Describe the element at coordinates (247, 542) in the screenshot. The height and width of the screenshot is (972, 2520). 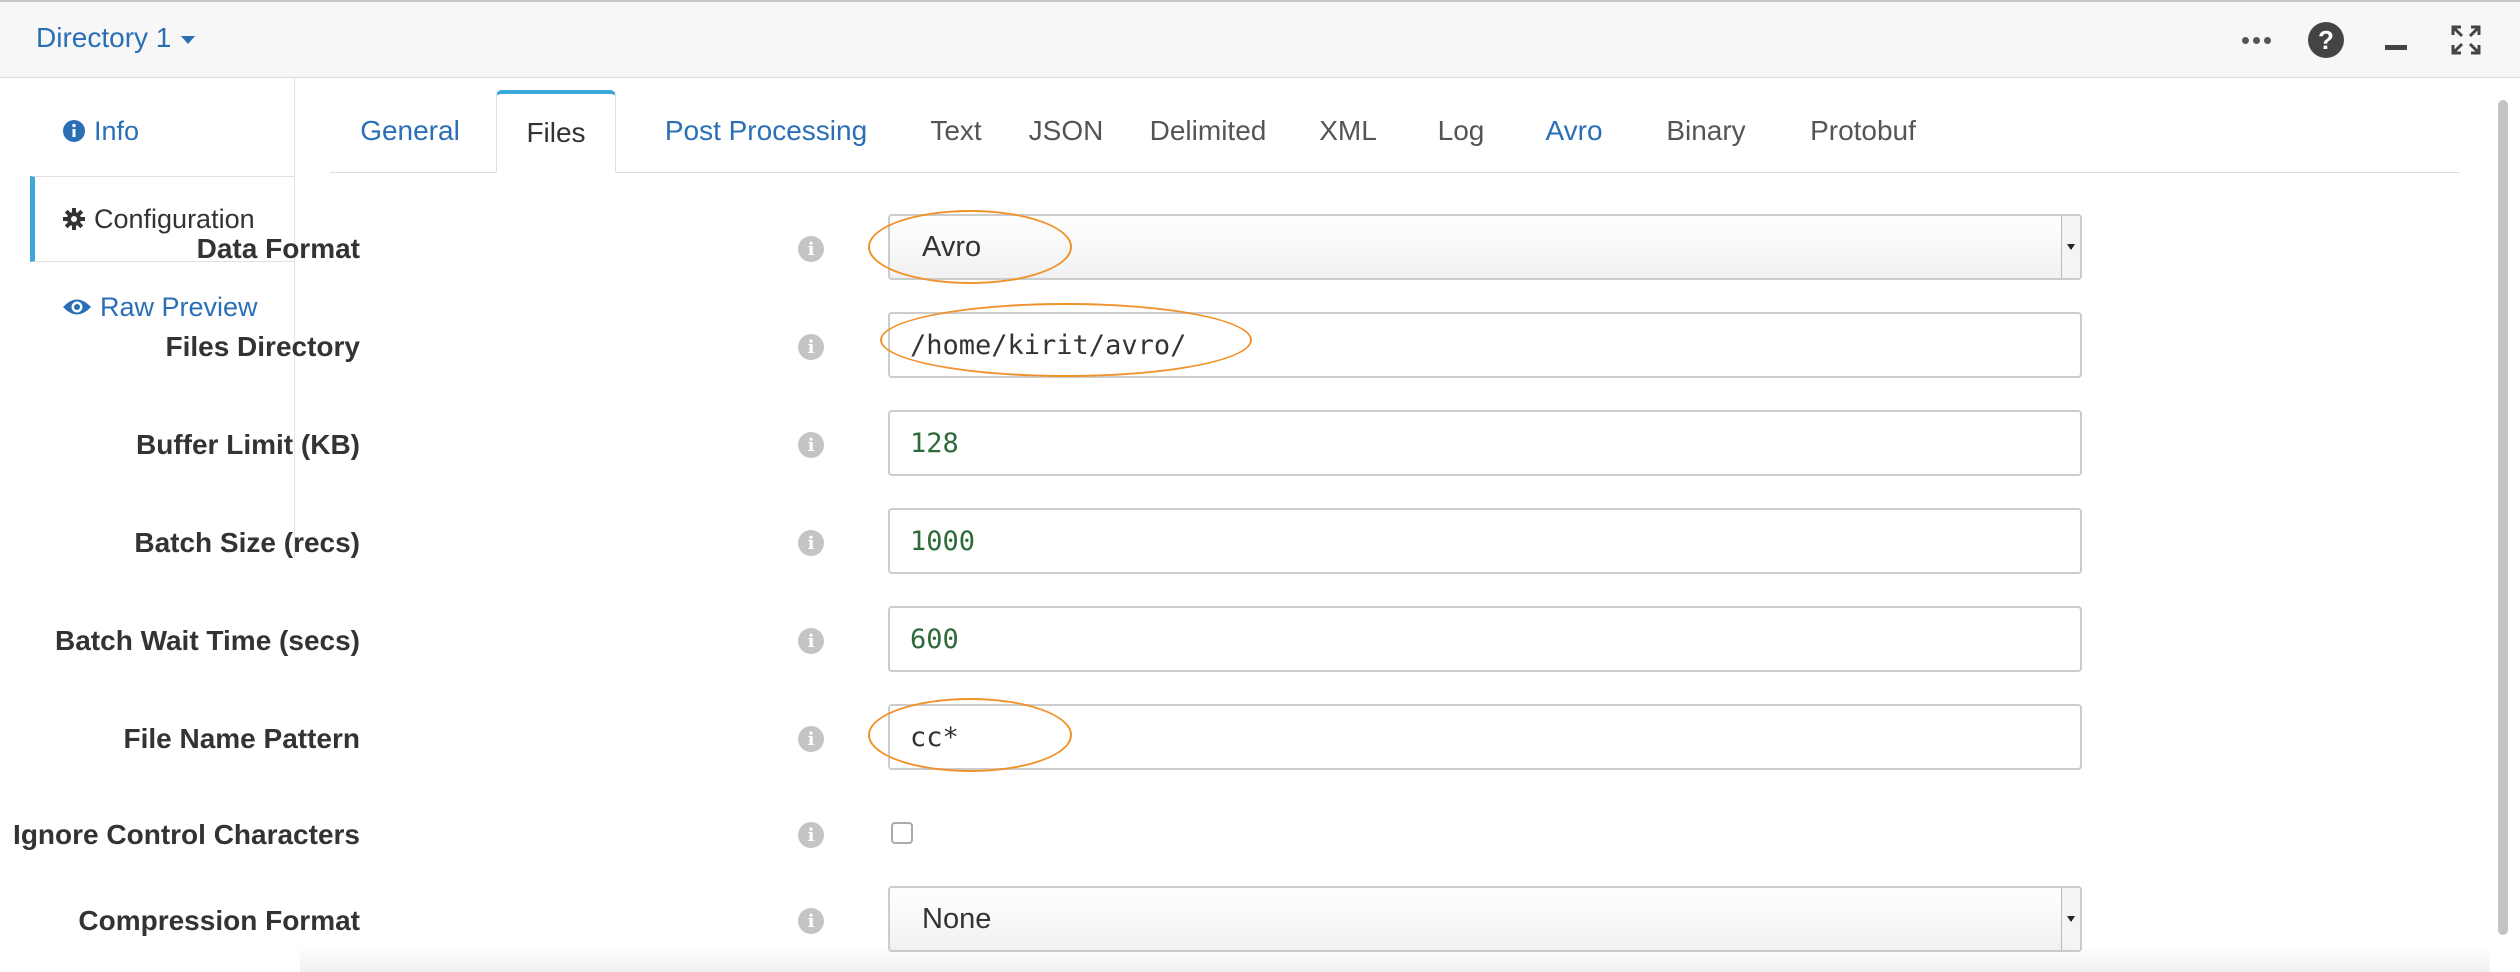
I see `field-label: Batch Size (recs)` at that location.